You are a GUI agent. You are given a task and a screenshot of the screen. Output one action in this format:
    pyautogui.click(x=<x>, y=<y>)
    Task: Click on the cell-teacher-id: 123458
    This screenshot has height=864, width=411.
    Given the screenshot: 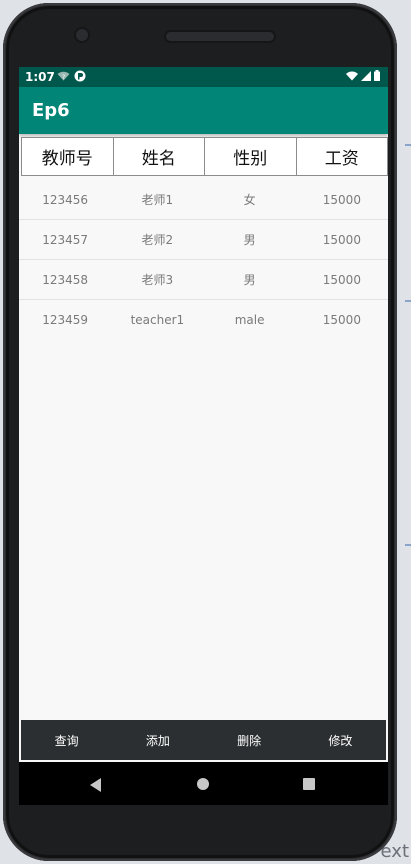 What is the action you would take?
    pyautogui.click(x=65, y=279)
    